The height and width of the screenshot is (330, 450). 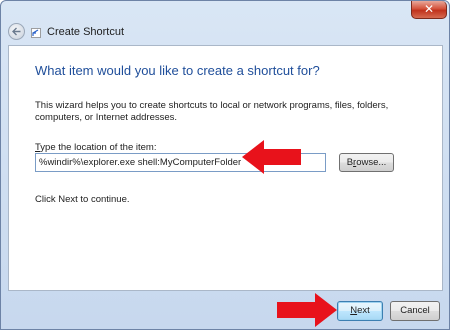 I want to click on shortcut-icon, so click(x=36, y=33).